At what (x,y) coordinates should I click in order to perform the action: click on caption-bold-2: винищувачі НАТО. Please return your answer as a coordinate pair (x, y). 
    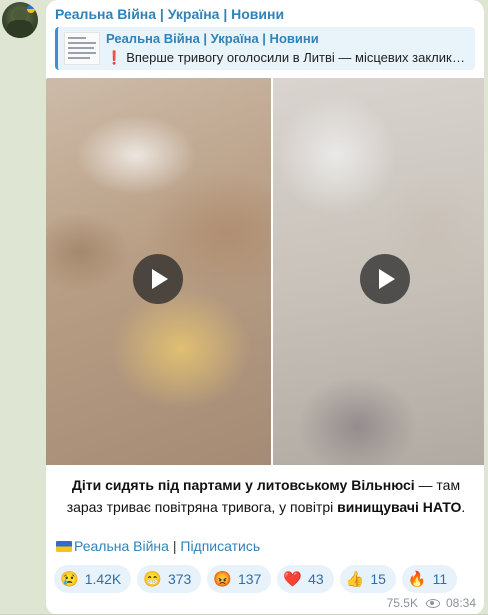
    Looking at the image, I should click on (399, 507).